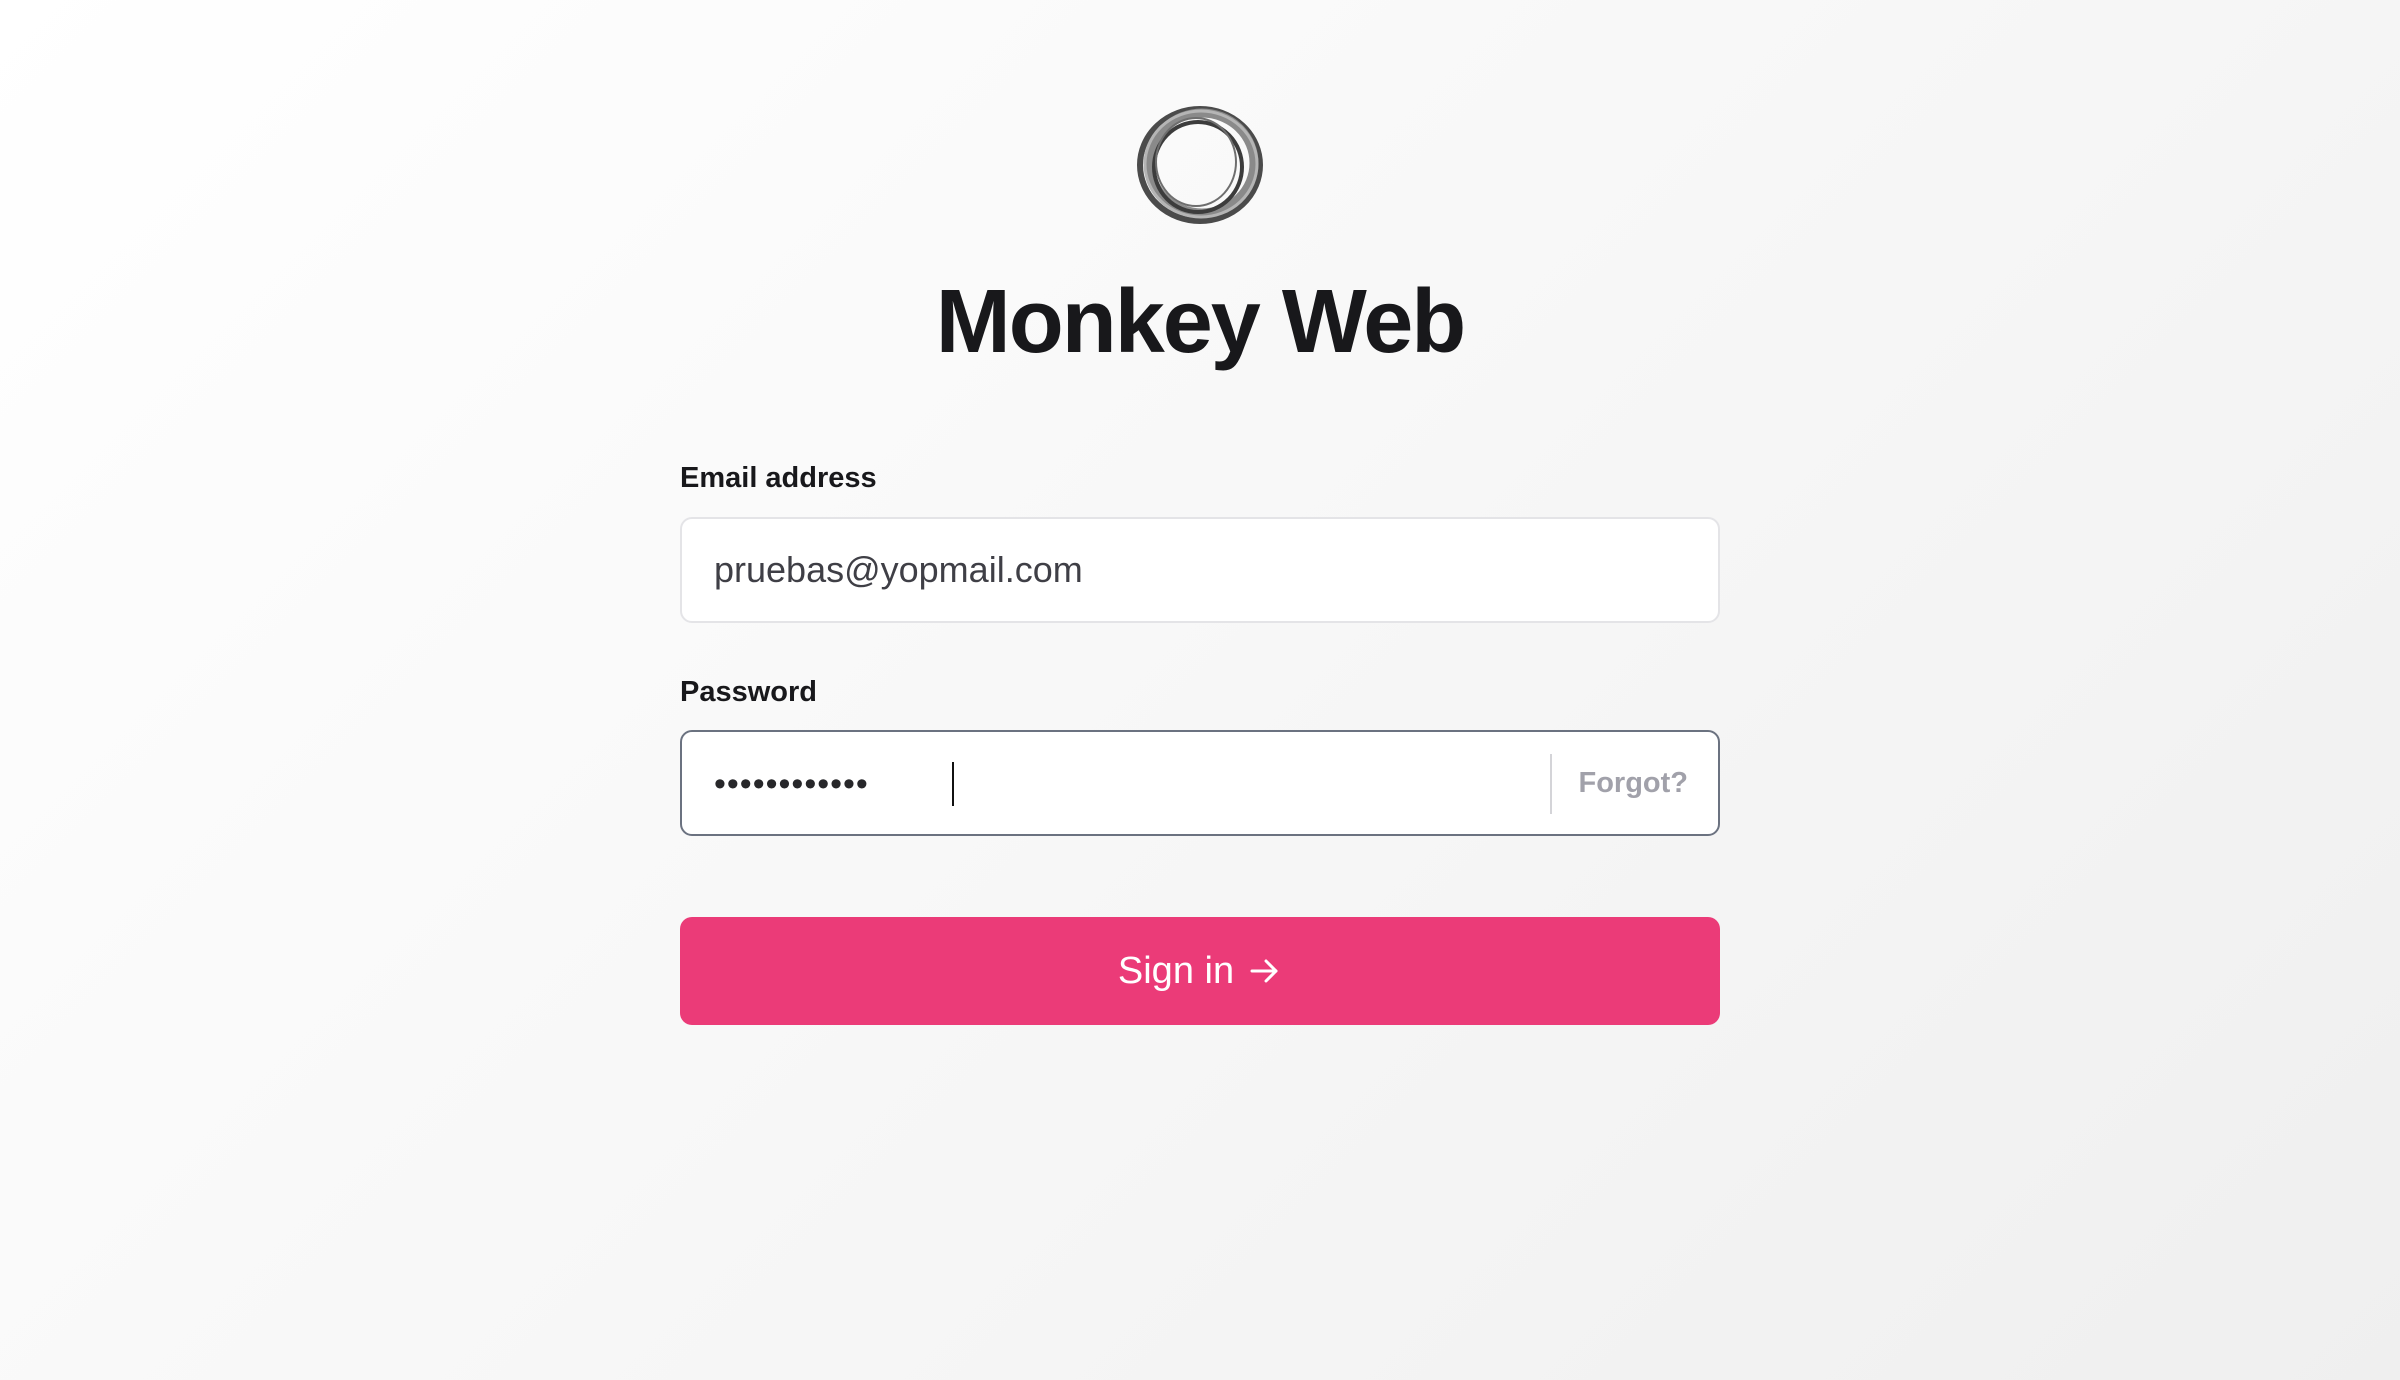  Describe the element at coordinates (748, 692) in the screenshot. I see `password-label: Password` at that location.